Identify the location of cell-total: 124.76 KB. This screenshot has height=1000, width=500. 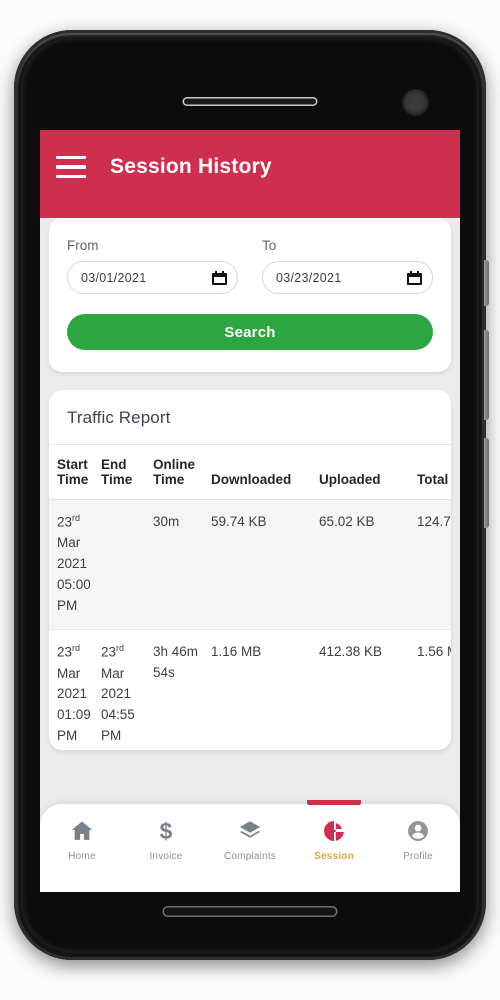
(434, 565).